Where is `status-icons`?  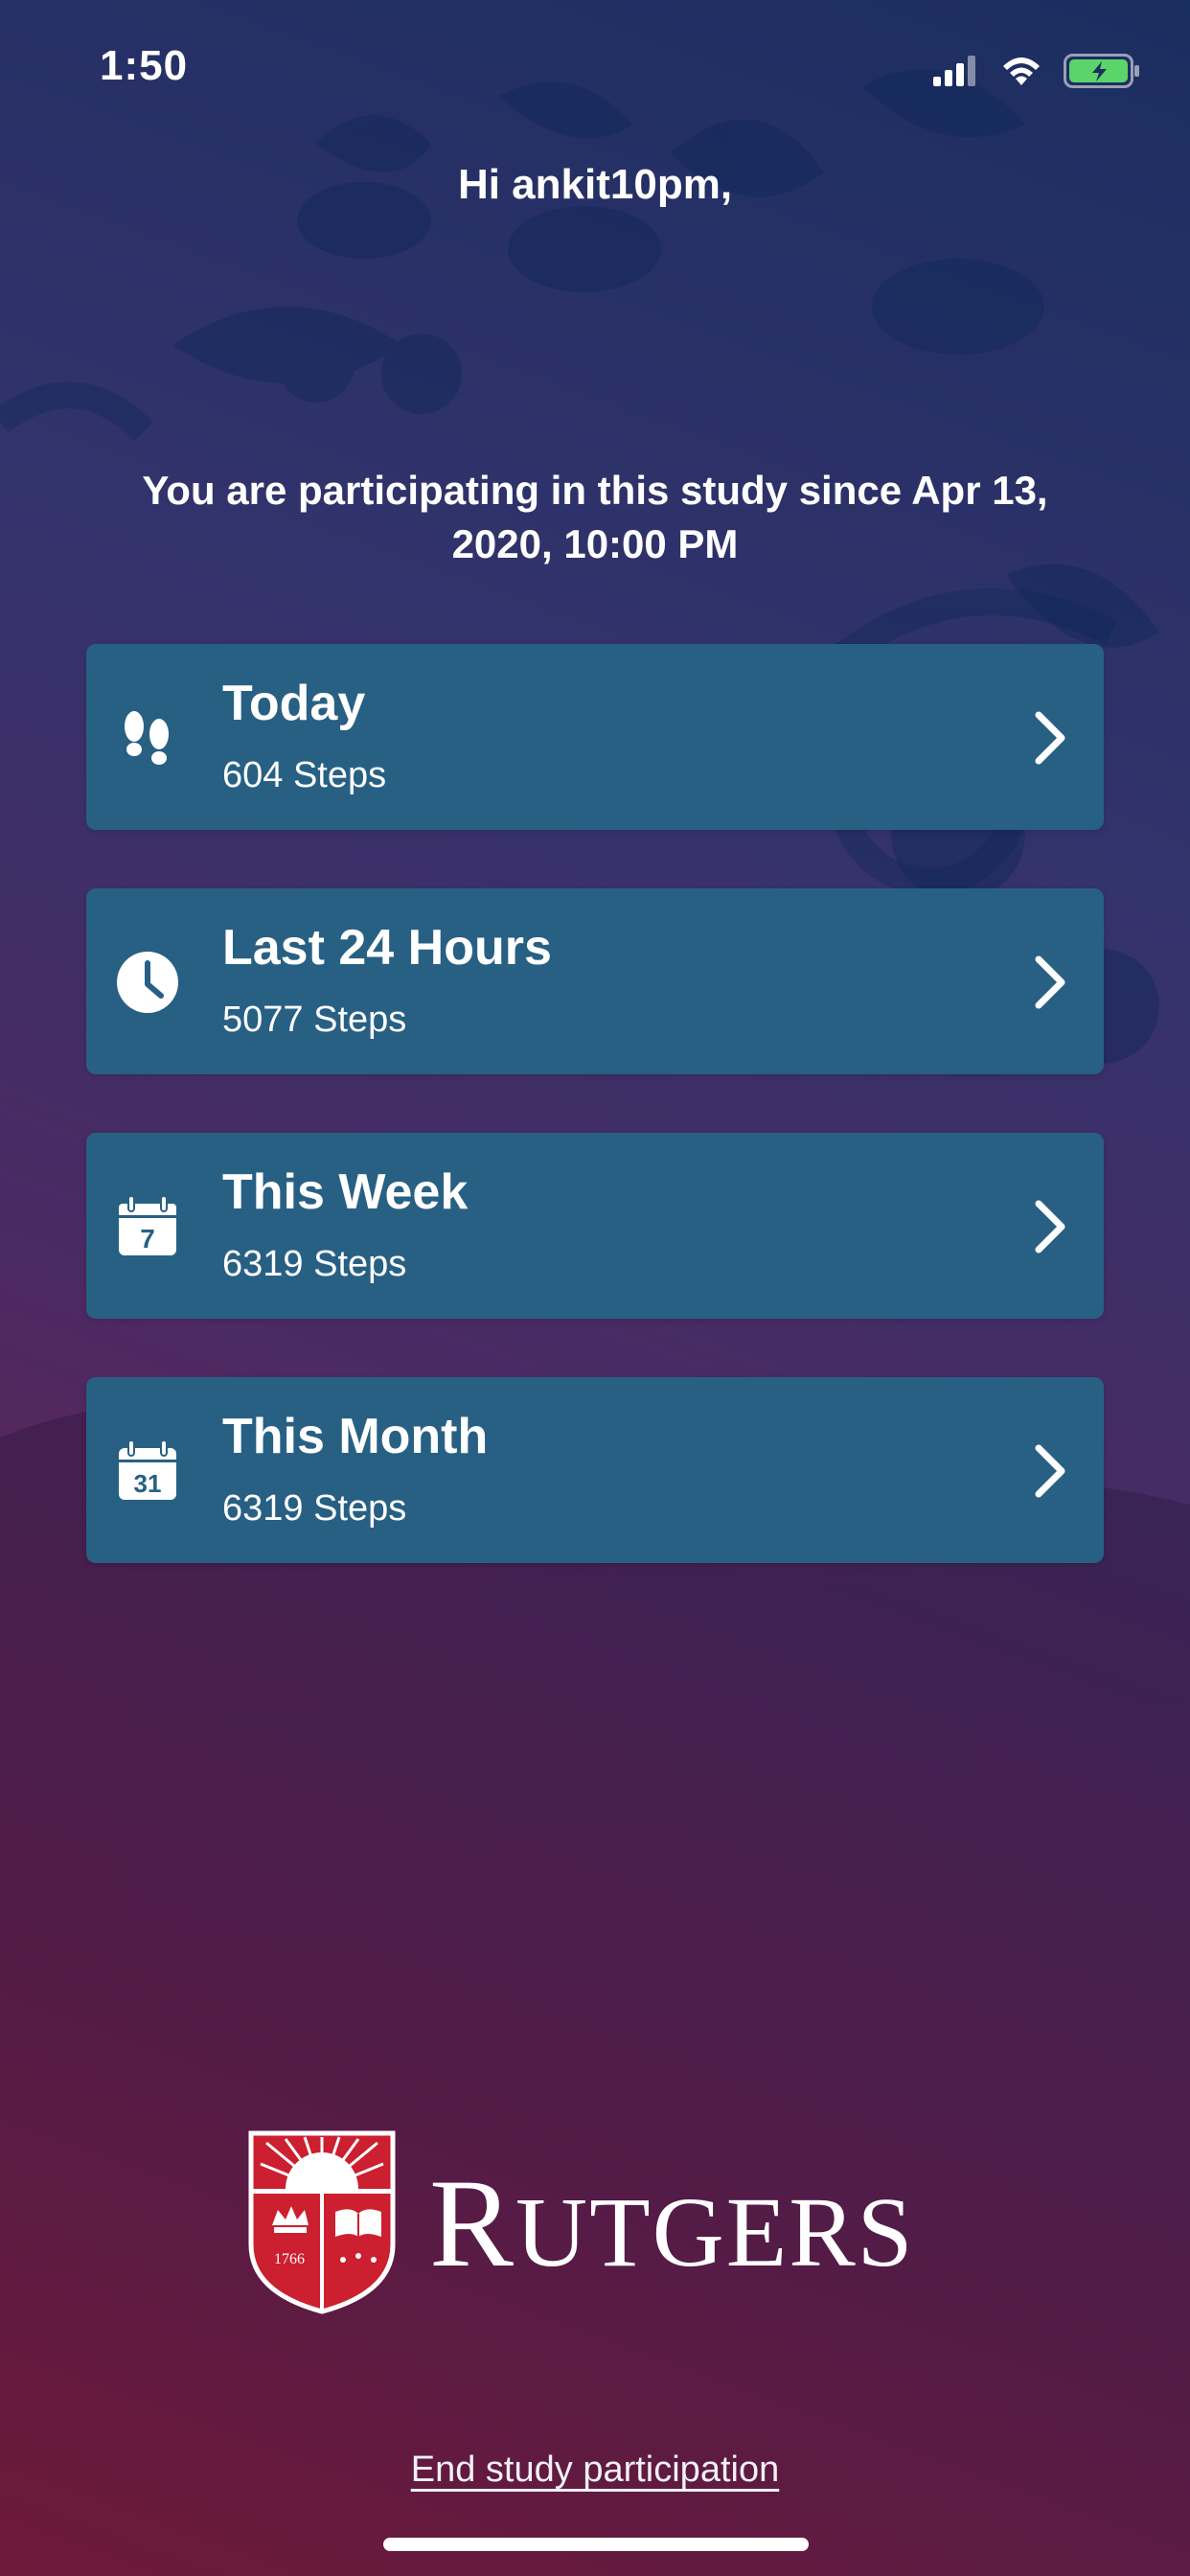 status-icons is located at coordinates (1038, 71).